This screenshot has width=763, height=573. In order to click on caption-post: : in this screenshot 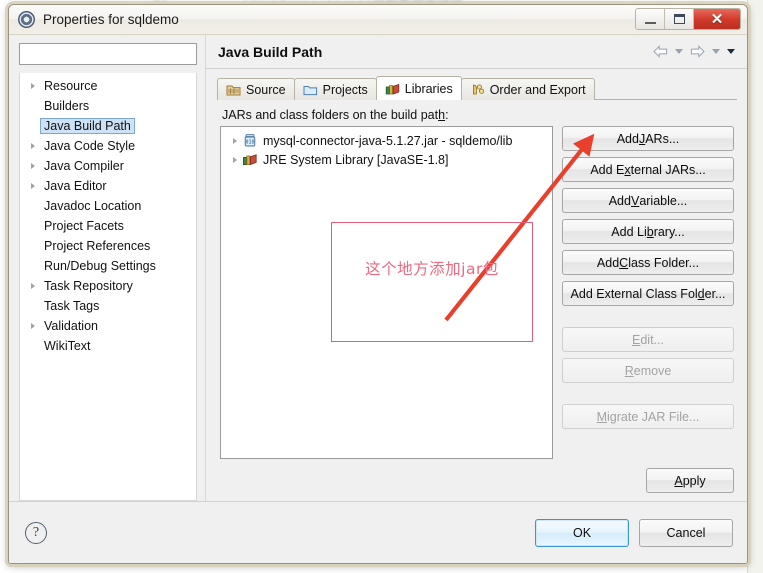, I will do `click(447, 115)`.